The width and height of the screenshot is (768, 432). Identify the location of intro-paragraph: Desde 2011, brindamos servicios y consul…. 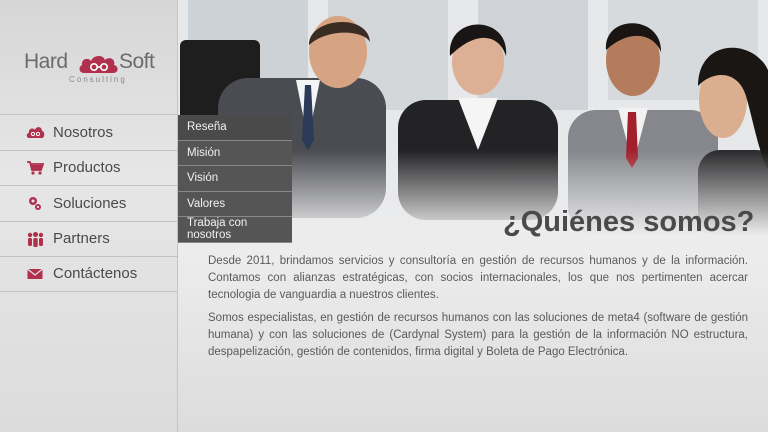
(478, 278).